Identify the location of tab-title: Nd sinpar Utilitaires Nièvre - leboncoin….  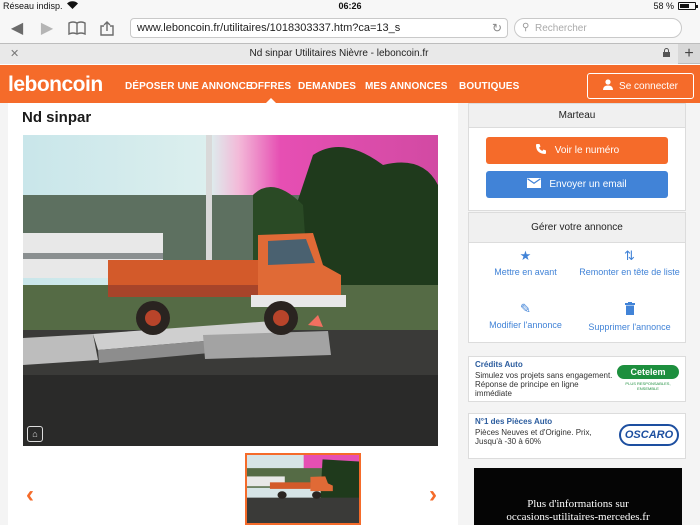
(339, 53).